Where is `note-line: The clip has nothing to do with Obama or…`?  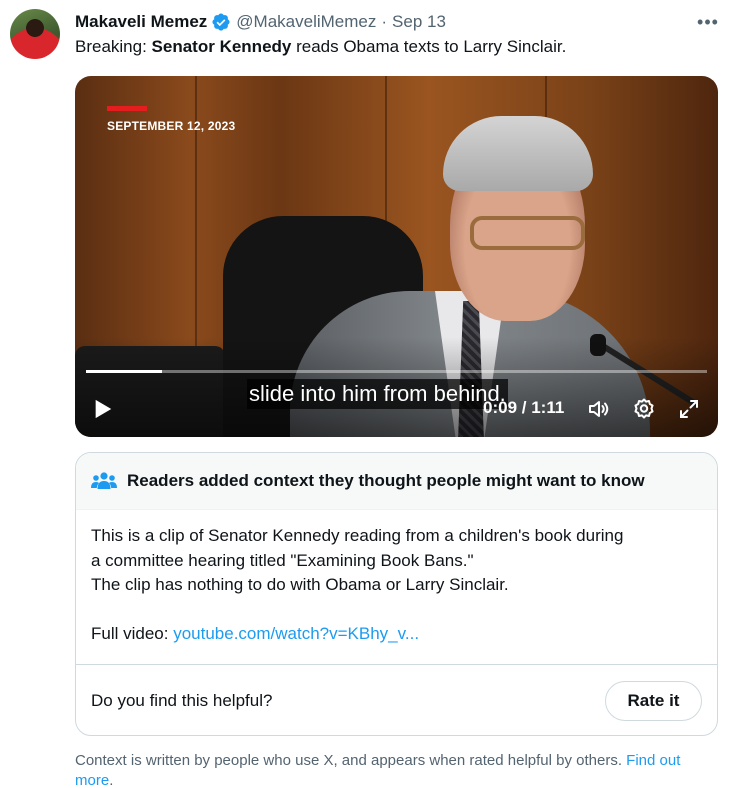
note-line: The clip has nothing to do with Obama or… is located at coordinates (300, 584).